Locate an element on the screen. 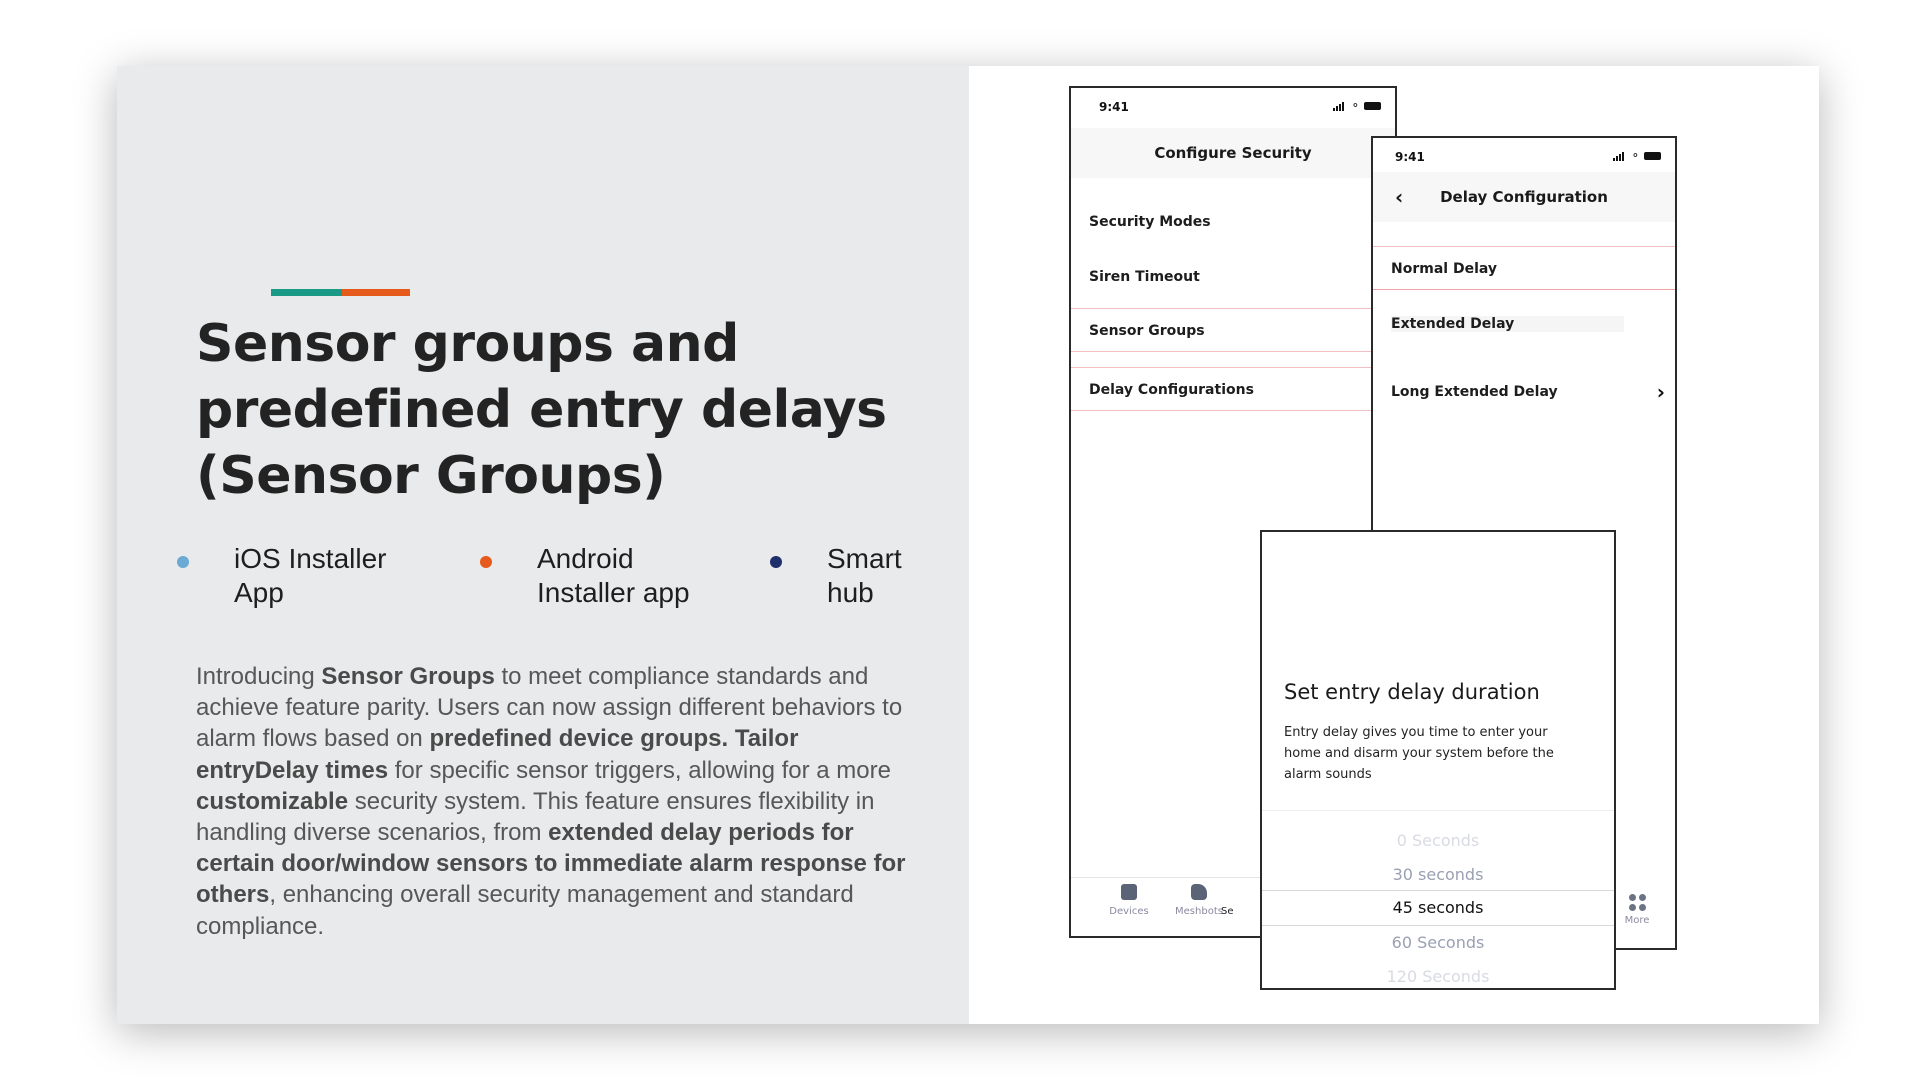  nav-item-meshbots: Meshbots is located at coordinates (1199, 900).